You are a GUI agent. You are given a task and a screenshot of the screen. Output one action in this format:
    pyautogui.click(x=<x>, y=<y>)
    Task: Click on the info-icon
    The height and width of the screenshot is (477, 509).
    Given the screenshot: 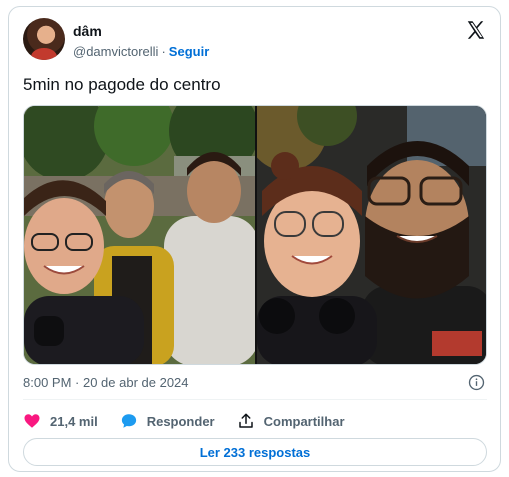 What is the action you would take?
    pyautogui.click(x=476, y=382)
    